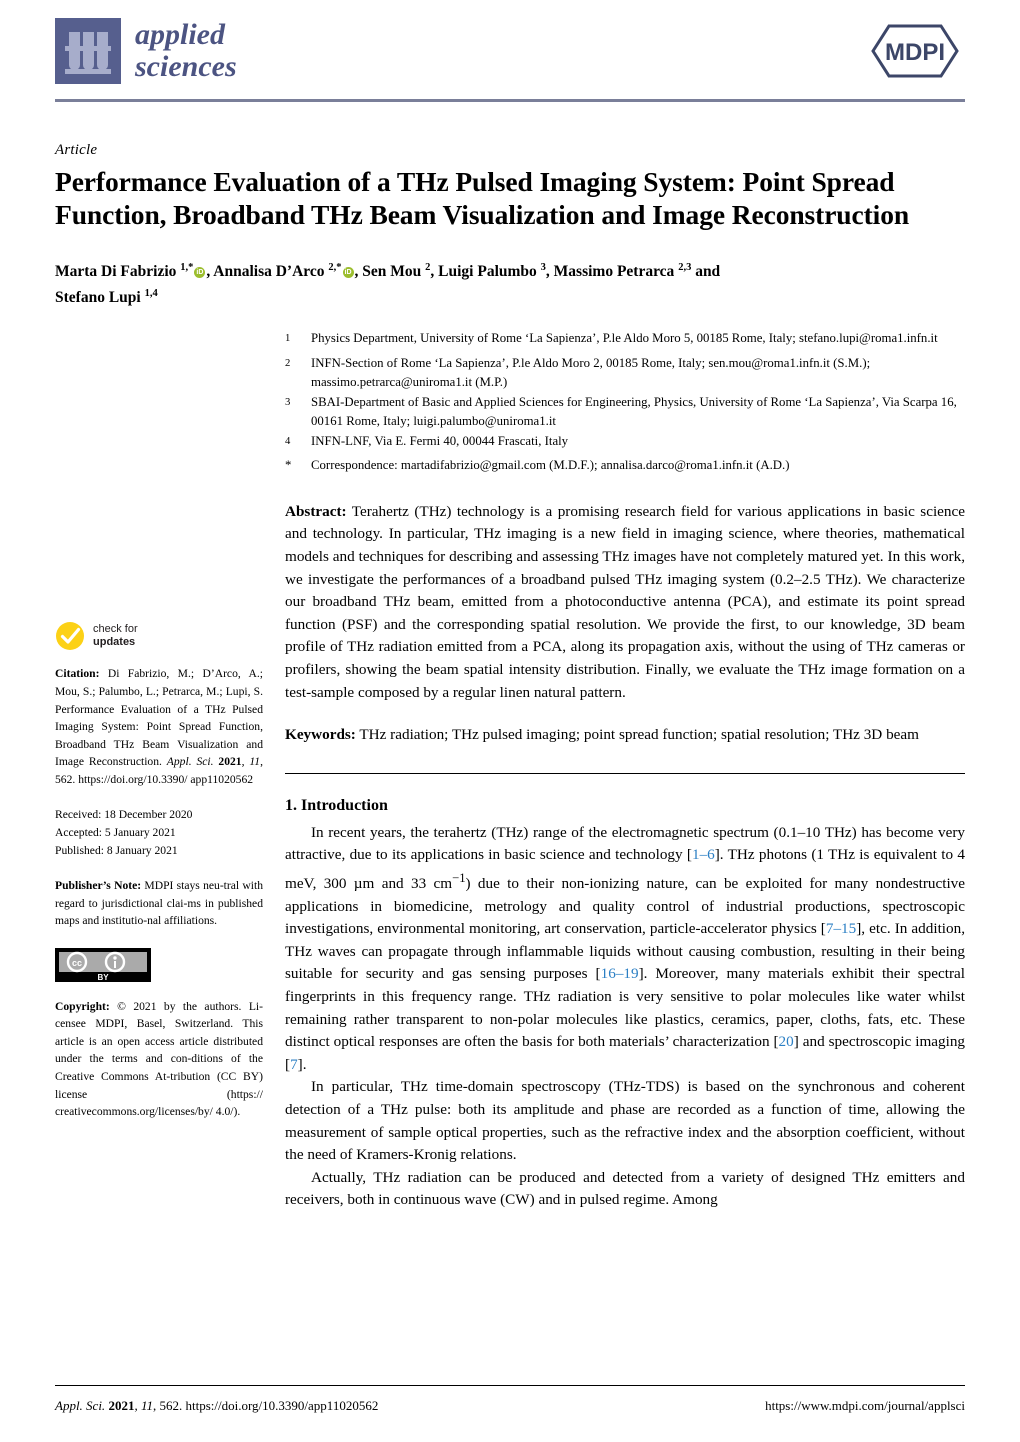 The height and width of the screenshot is (1442, 1020). Describe the element at coordinates (227, 762) in the screenshot. I see `citation-year: 2021` at that location.